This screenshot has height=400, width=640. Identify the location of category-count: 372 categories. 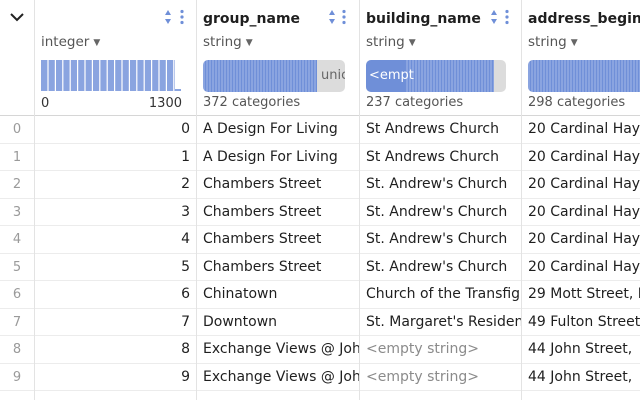
(252, 102).